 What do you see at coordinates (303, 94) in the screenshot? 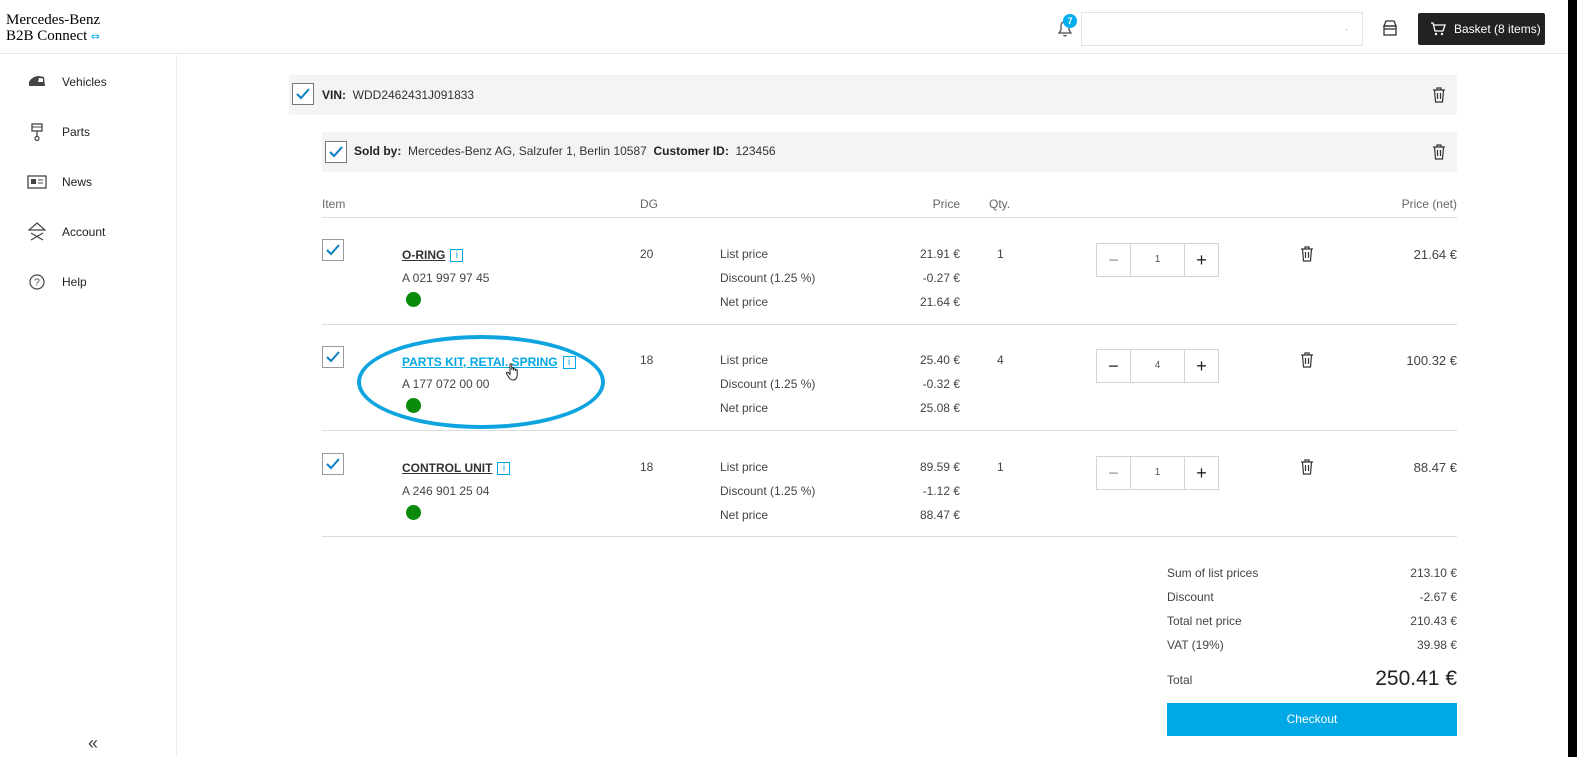
I see `vin-checkbox` at bounding box center [303, 94].